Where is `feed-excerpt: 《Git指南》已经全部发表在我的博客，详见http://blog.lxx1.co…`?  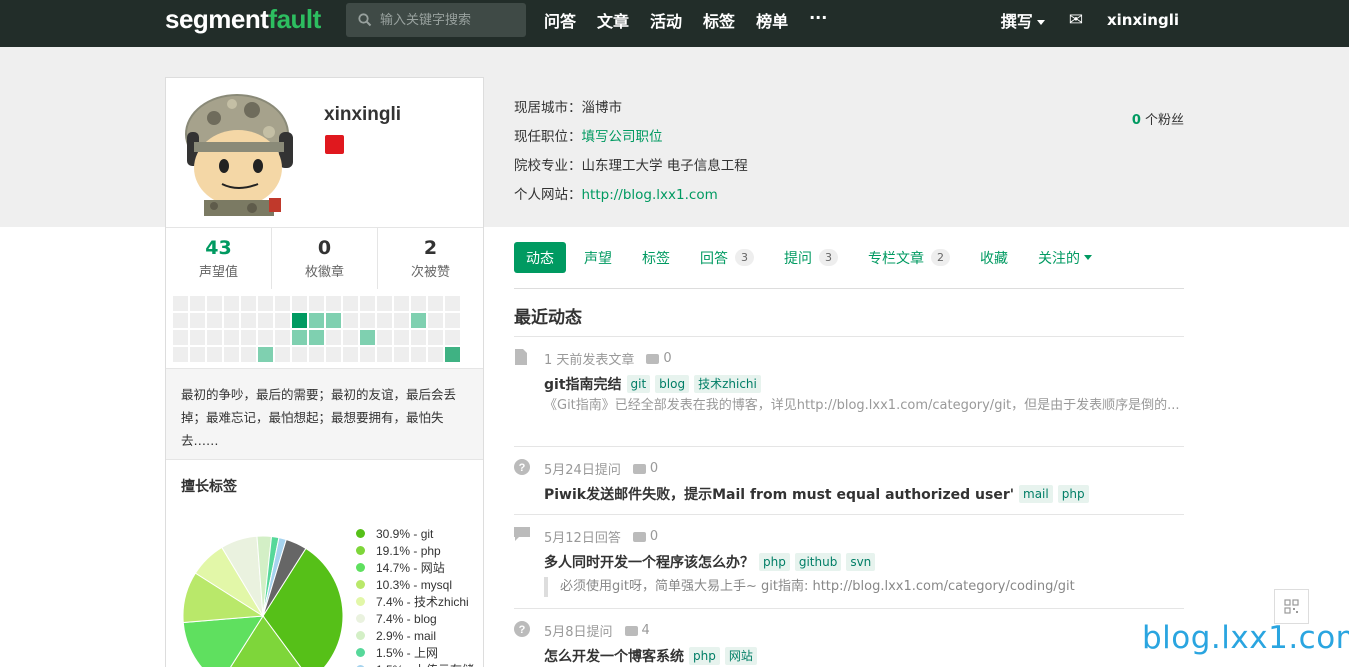
feed-excerpt: 《Git指南》已经全部发表在我的博客，详见http://blog.lxx1.co… is located at coordinates (862, 405).